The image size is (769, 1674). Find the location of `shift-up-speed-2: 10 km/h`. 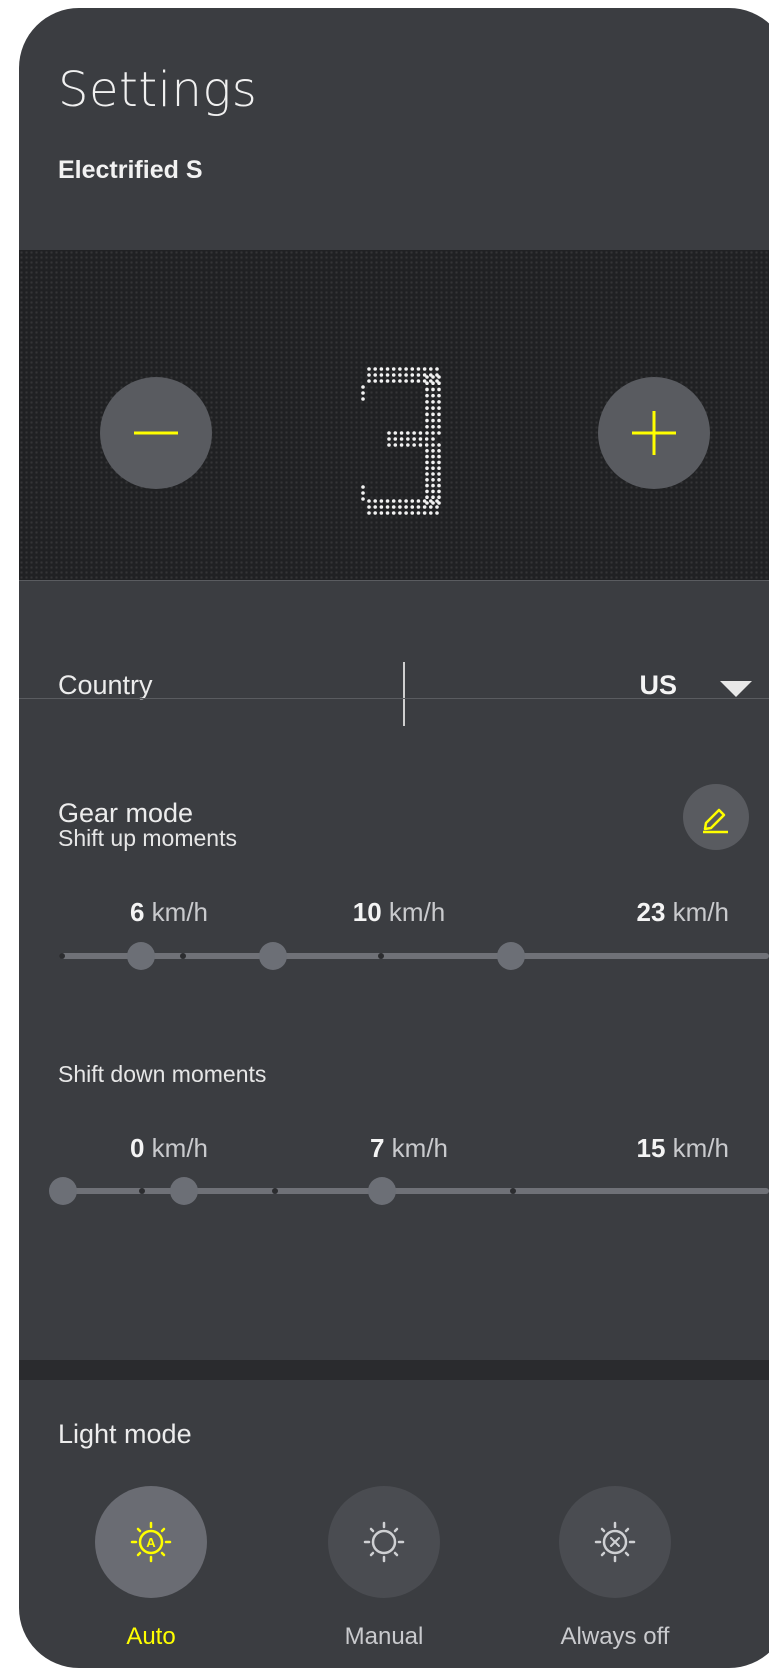

shift-up-speed-2: 10 km/h is located at coordinates (399, 912).